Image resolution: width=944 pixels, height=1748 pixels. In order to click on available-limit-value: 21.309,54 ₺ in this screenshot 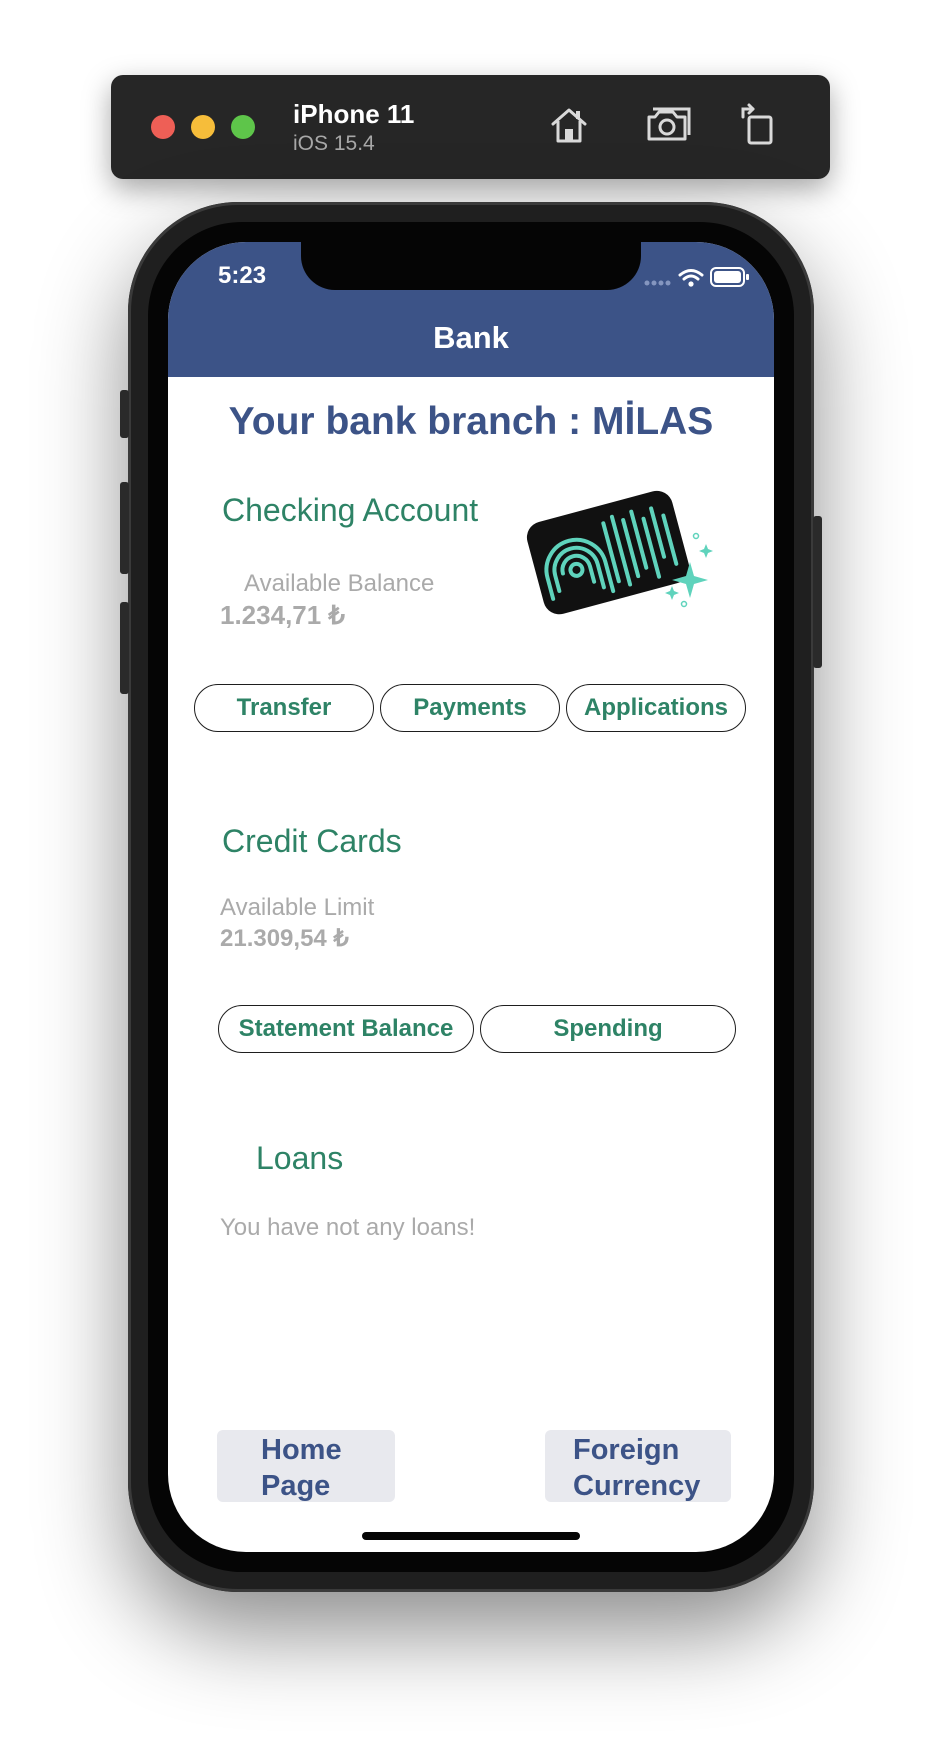, I will do `click(284, 938)`.